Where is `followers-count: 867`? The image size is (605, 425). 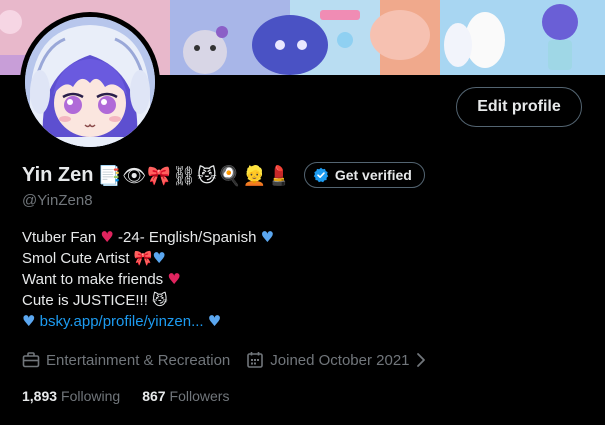 followers-count: 867 is located at coordinates (154, 396).